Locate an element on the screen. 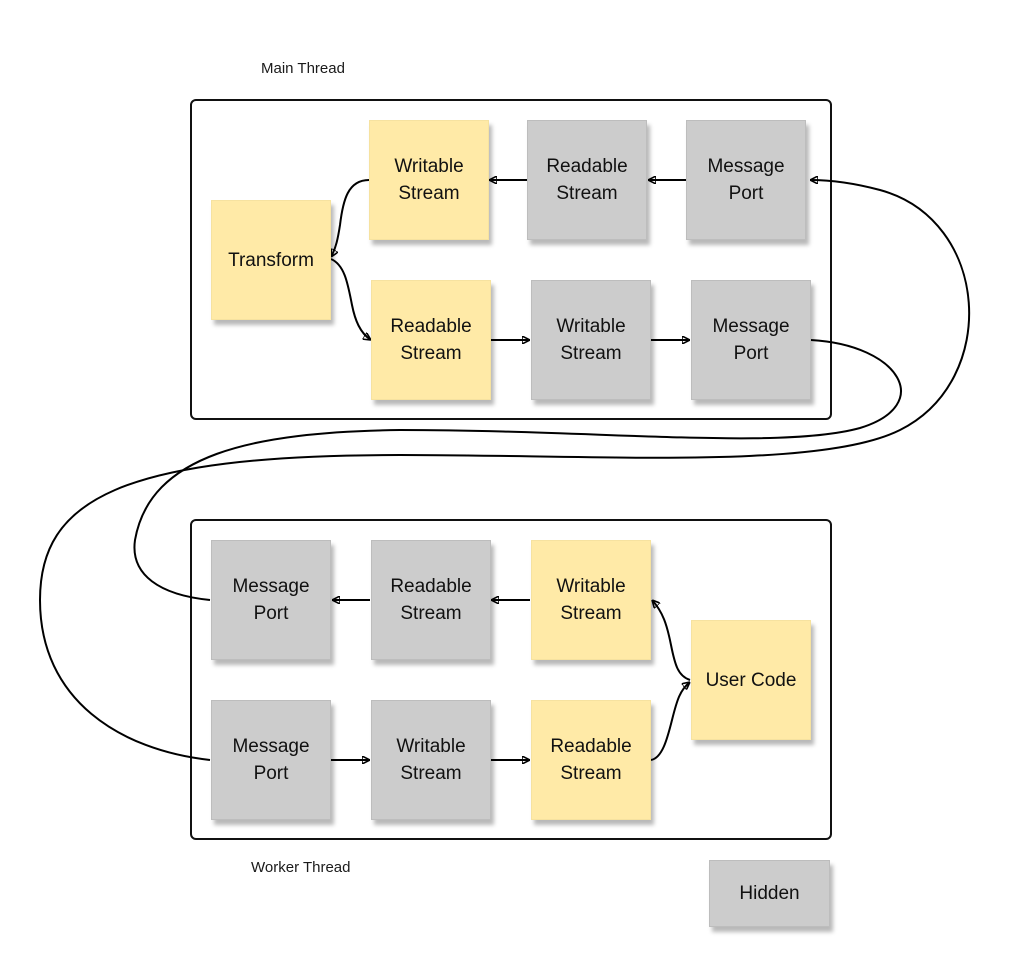 This screenshot has height=975, width=1023. main-message-port-out-node: Message Port is located at coordinates (751, 340).